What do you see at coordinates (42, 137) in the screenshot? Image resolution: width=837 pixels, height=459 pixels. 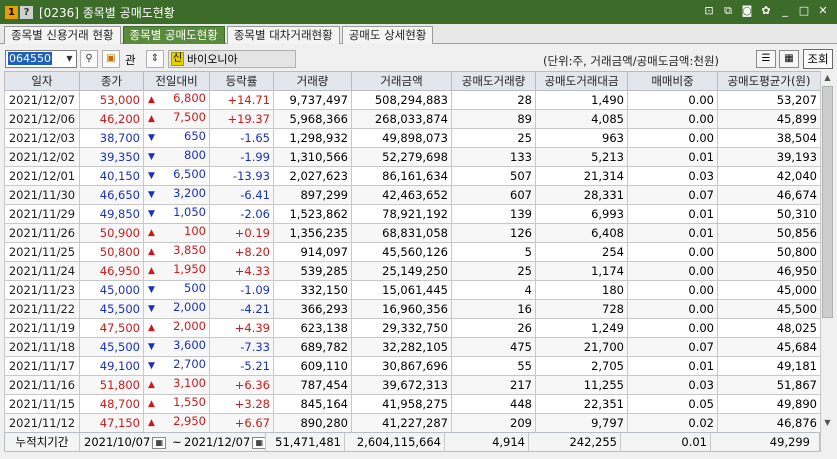 I see `cell-date: 2021/12/03` at bounding box center [42, 137].